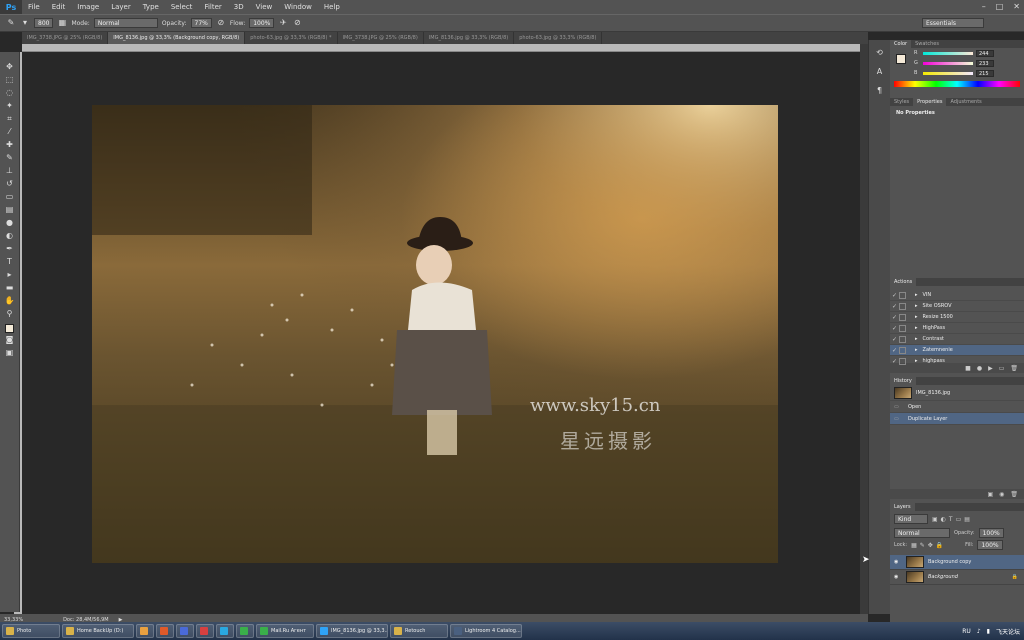 The width and height of the screenshot is (1024, 640). What do you see at coordinates (298, 7) in the screenshot?
I see `menu-window: Window` at bounding box center [298, 7].